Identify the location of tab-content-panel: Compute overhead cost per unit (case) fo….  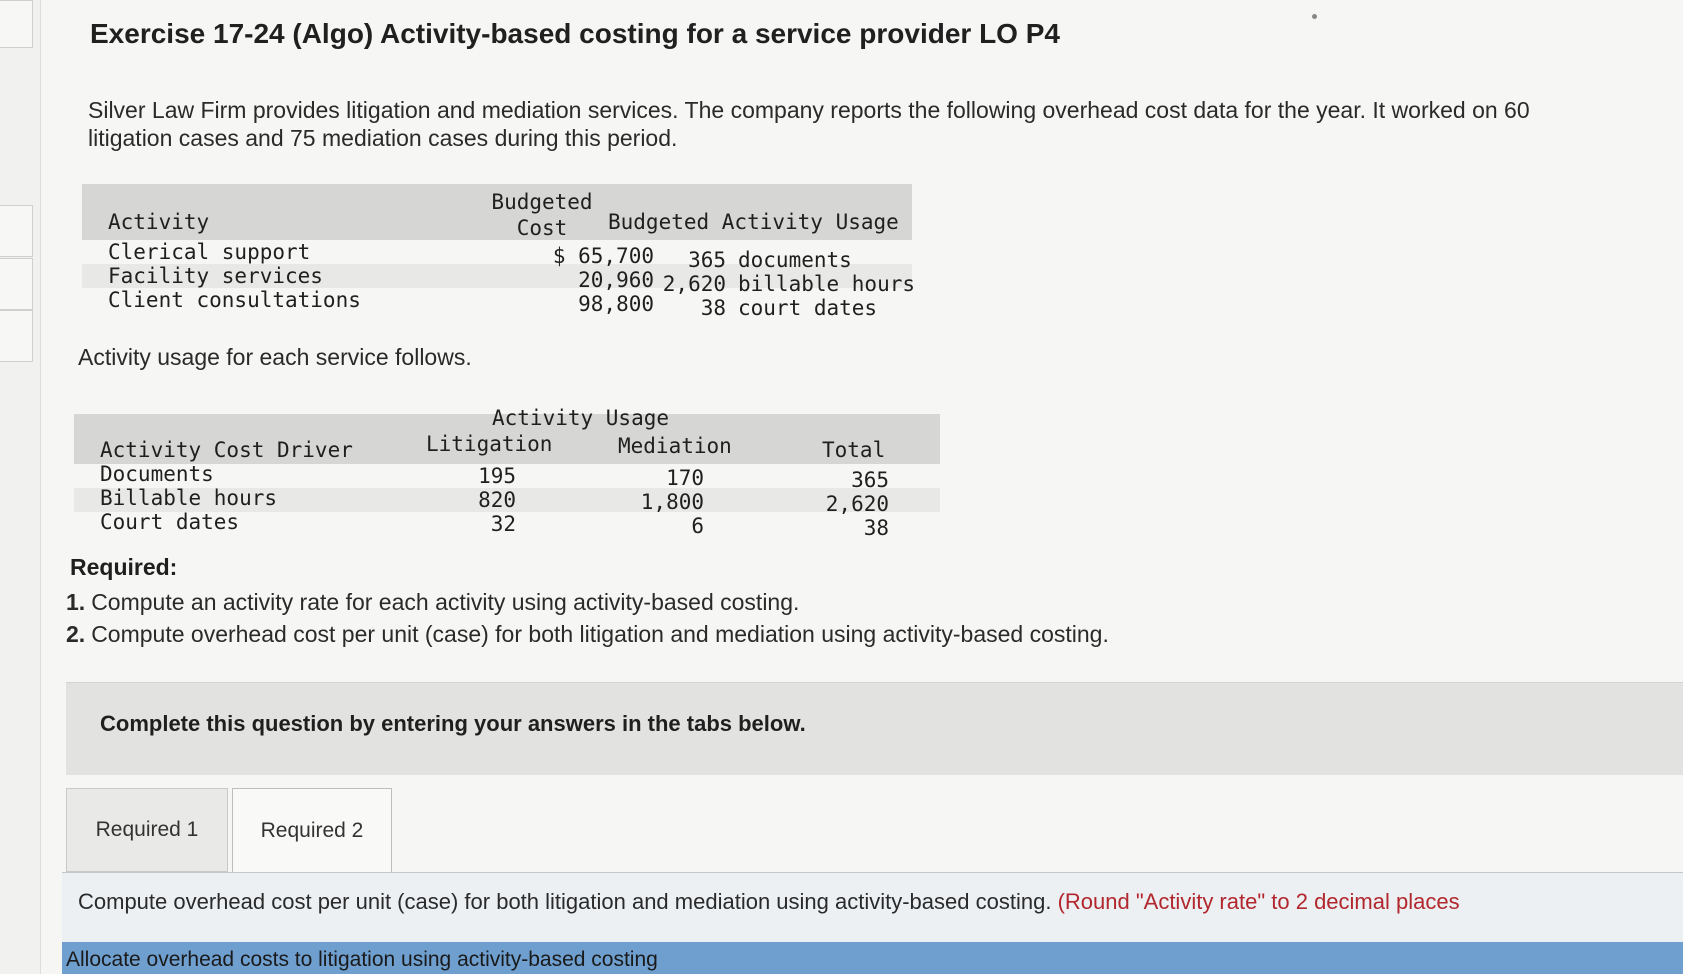
(872, 907).